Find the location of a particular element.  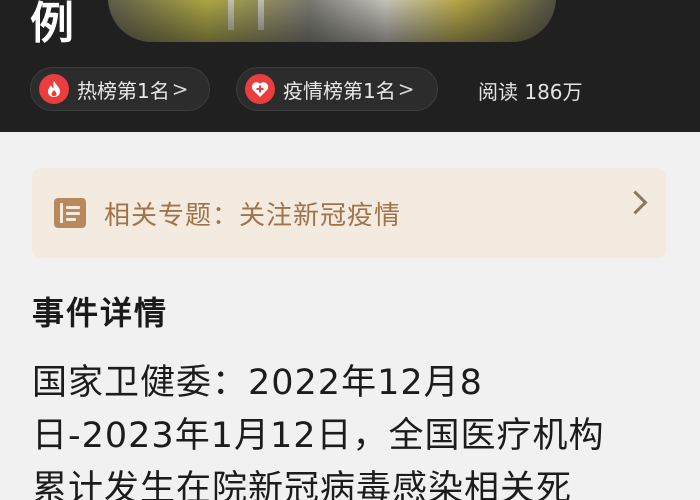

read-count-label: 阅读 is located at coordinates (498, 92).